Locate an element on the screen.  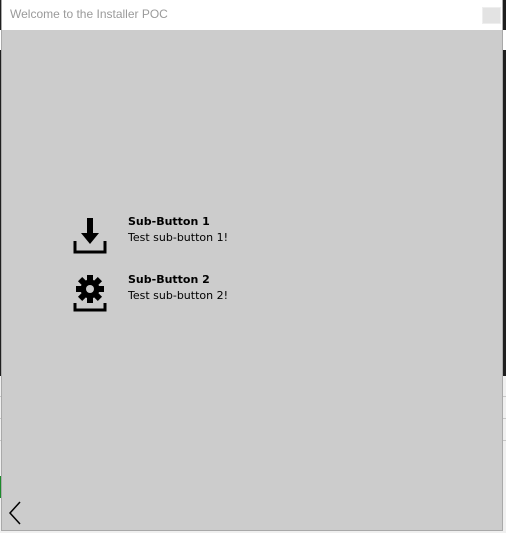
sub-button-2-description: Test sub-button 2! is located at coordinates (178, 295).